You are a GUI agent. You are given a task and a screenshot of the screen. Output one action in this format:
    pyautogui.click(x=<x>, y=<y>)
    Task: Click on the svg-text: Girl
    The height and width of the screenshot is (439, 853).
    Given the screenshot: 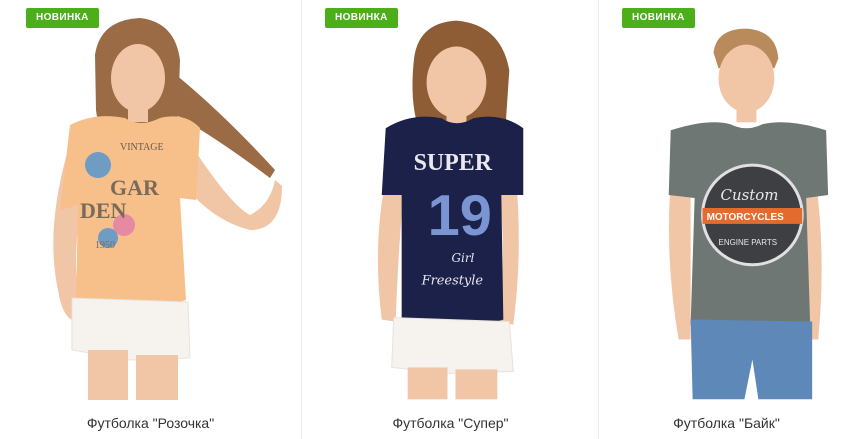 What is the action you would take?
    pyautogui.click(x=462, y=258)
    